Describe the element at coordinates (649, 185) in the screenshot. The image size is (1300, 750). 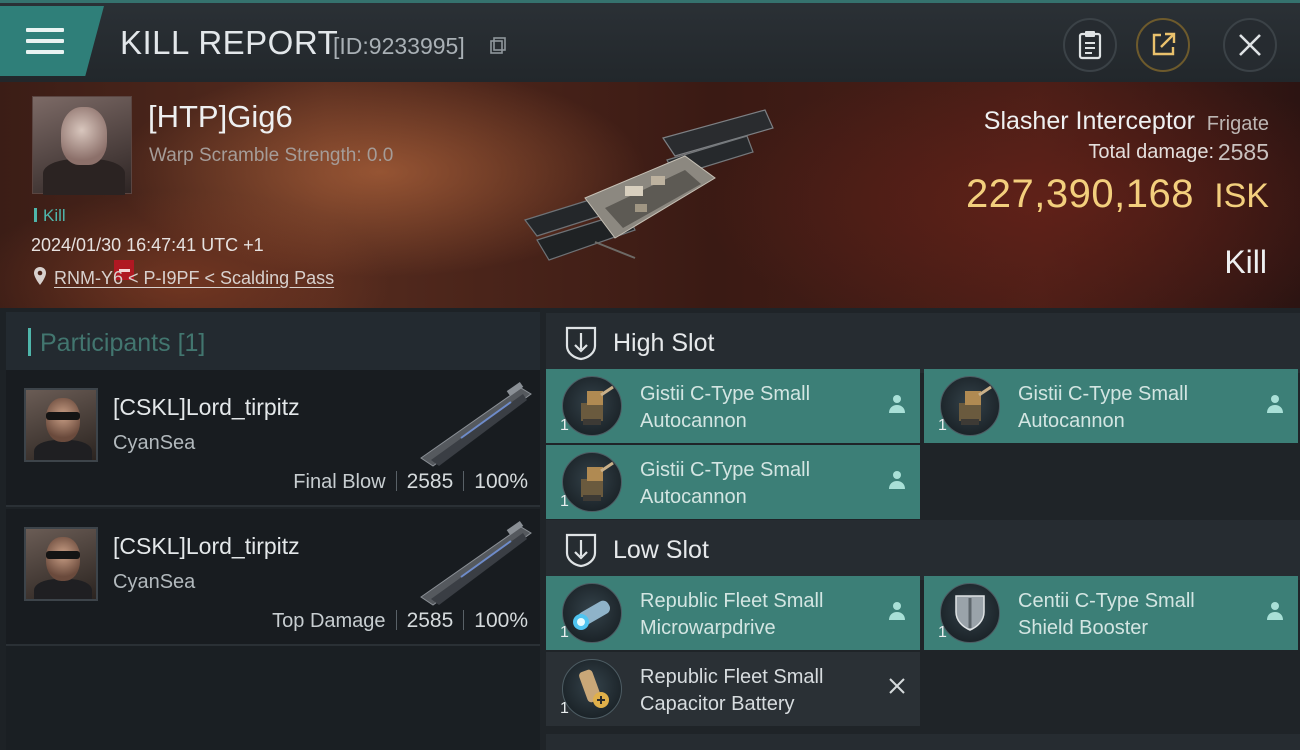
I see `victim-ship-image` at that location.